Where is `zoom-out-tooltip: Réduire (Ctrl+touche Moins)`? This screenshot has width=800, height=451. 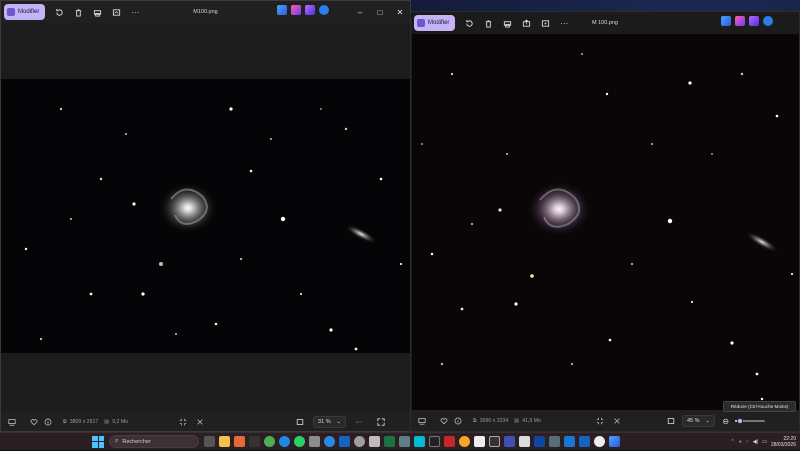 zoom-out-tooltip: Réduire (Ctrl+touche Moins) is located at coordinates (759, 406).